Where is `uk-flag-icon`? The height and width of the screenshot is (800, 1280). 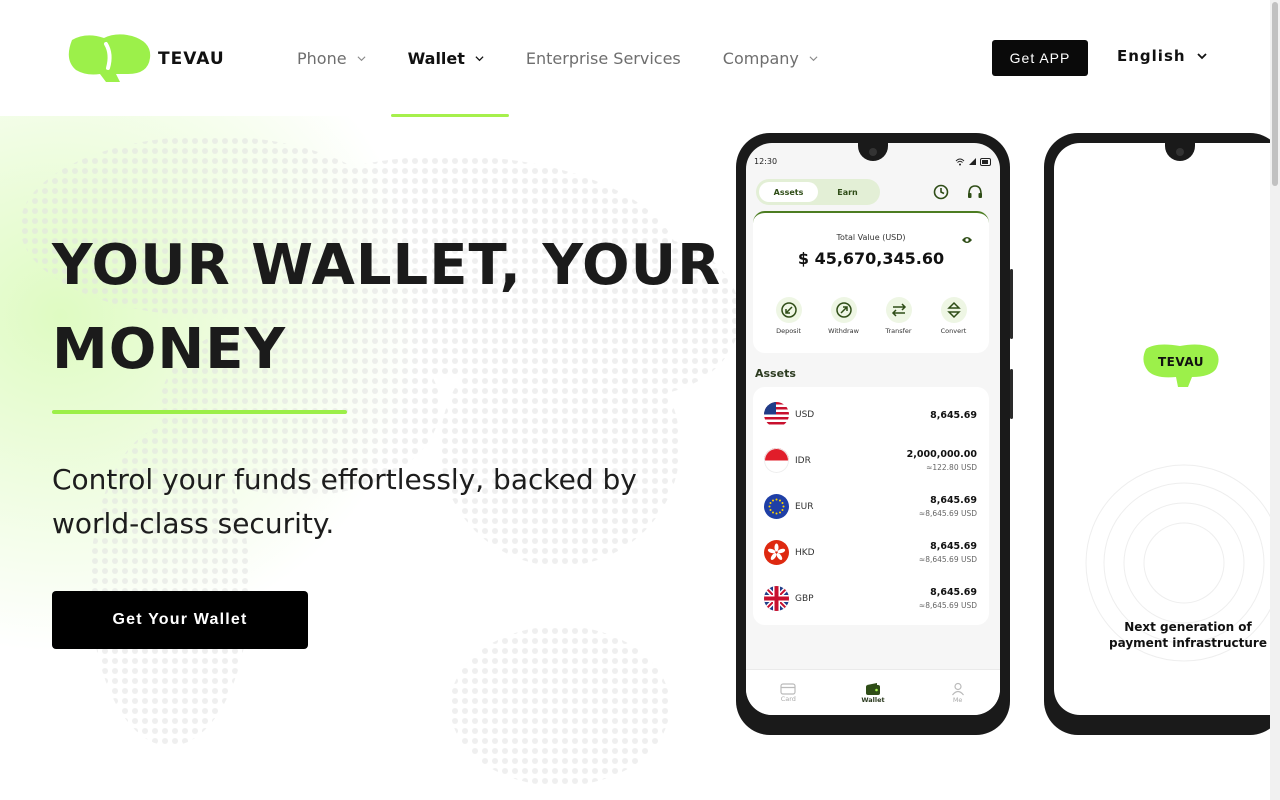 uk-flag-icon is located at coordinates (776, 598).